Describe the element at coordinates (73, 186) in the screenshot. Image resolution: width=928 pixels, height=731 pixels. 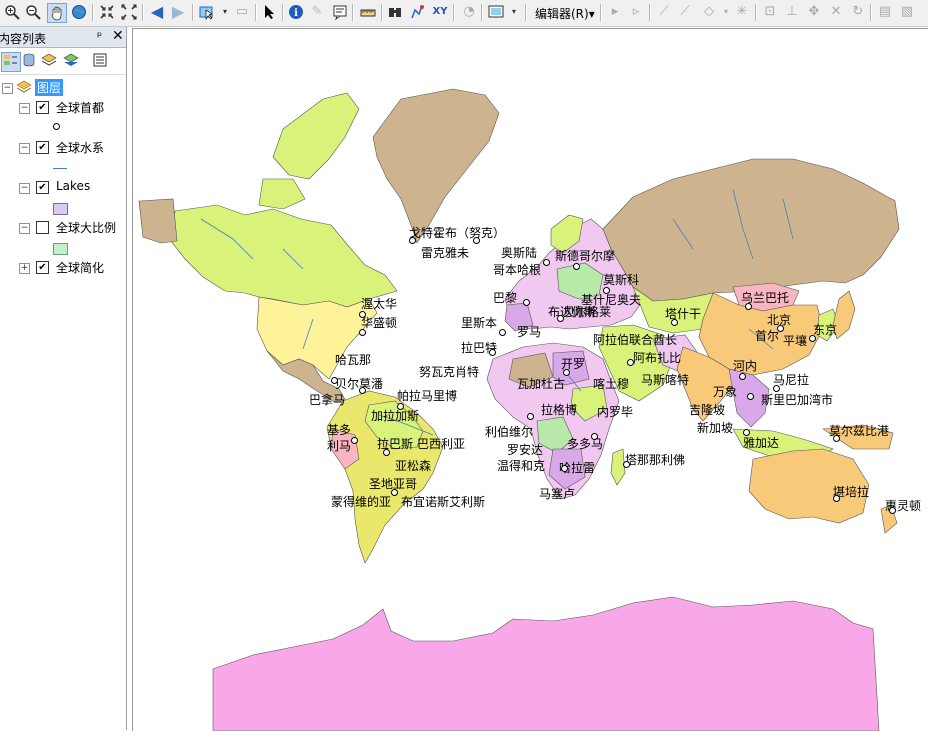
I see `layer-name: Lakes` at that location.